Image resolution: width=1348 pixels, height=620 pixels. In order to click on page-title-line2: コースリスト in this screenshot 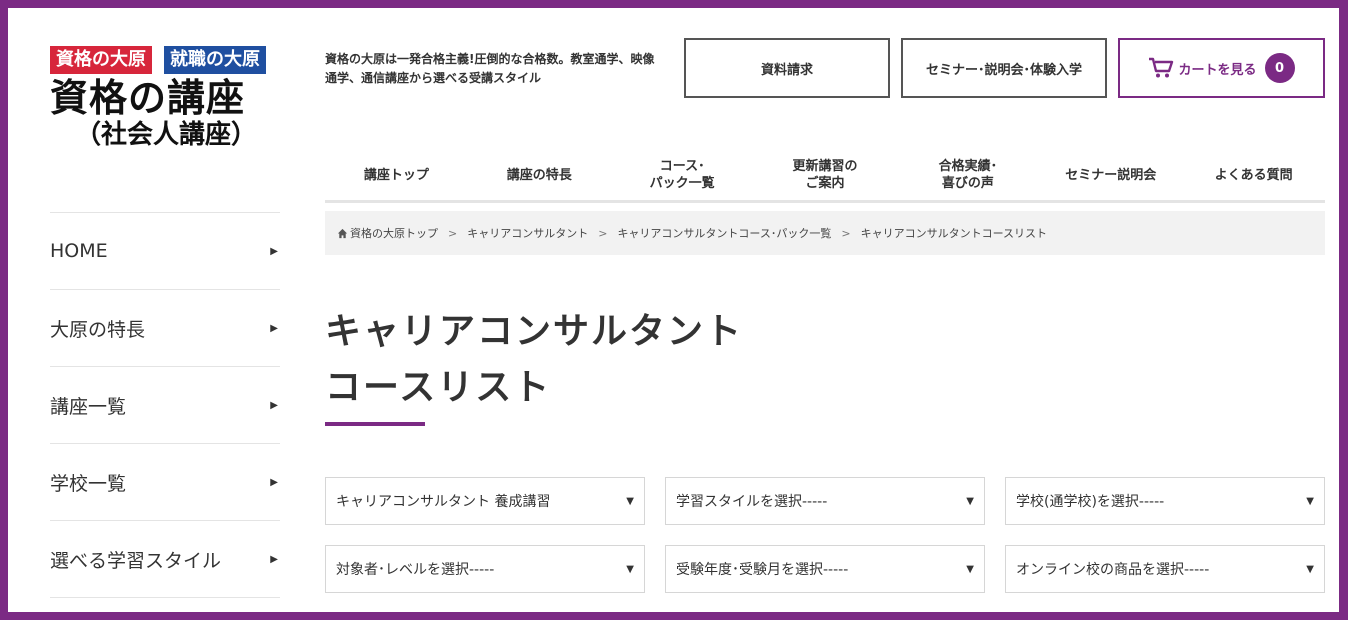, I will do `click(438, 387)`.